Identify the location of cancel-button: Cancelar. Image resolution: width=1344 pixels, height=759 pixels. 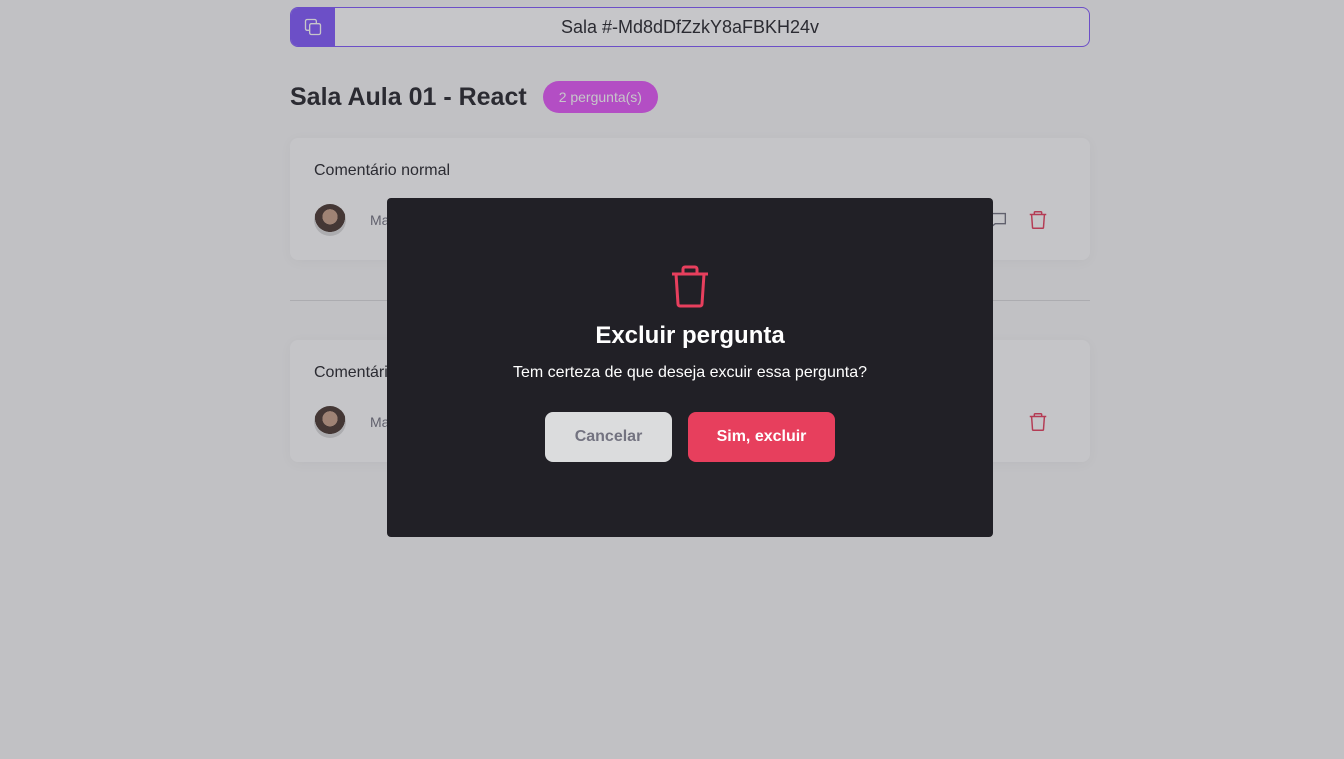
(608, 437).